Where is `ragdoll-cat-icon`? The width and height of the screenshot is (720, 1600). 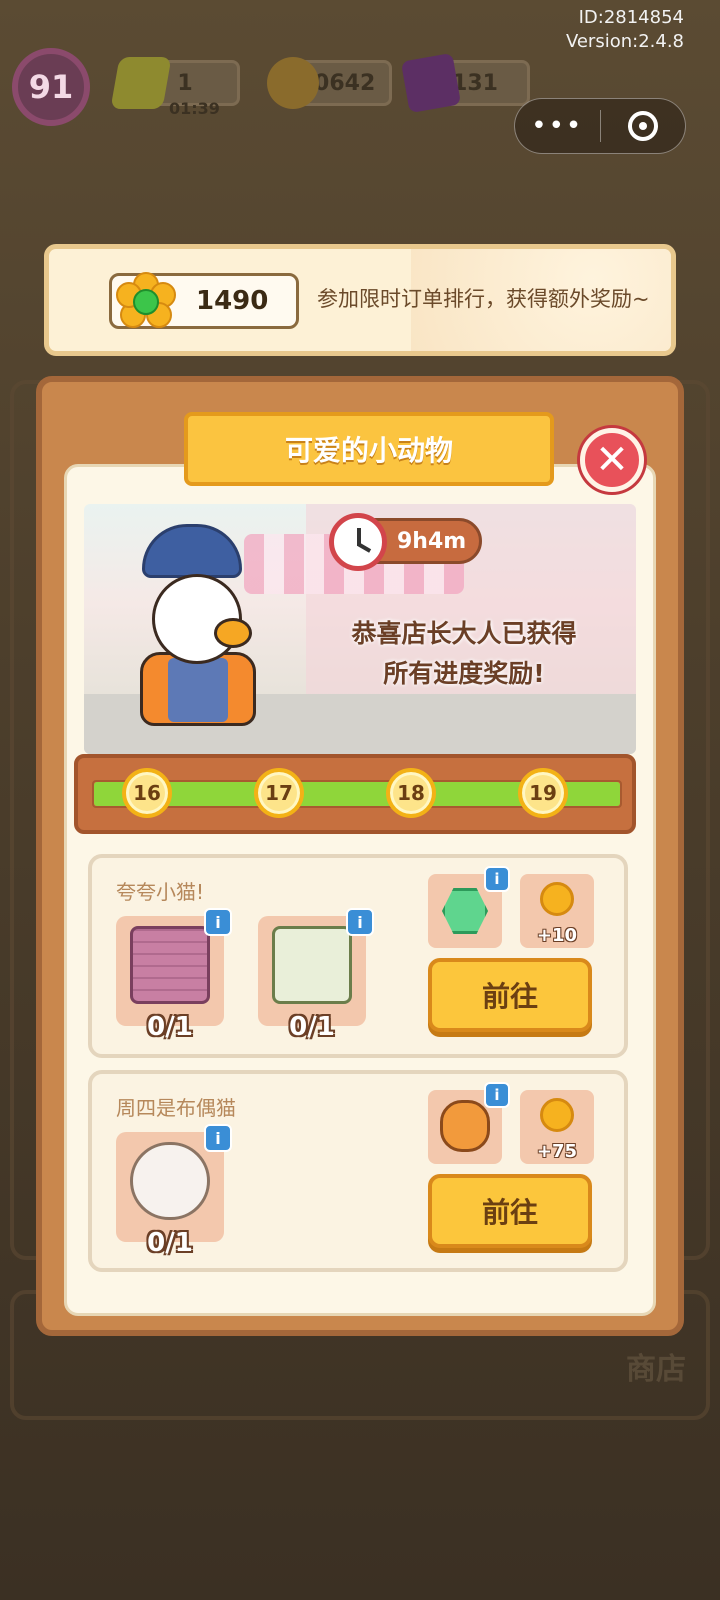
ragdoll-cat-icon is located at coordinates (170, 1181).